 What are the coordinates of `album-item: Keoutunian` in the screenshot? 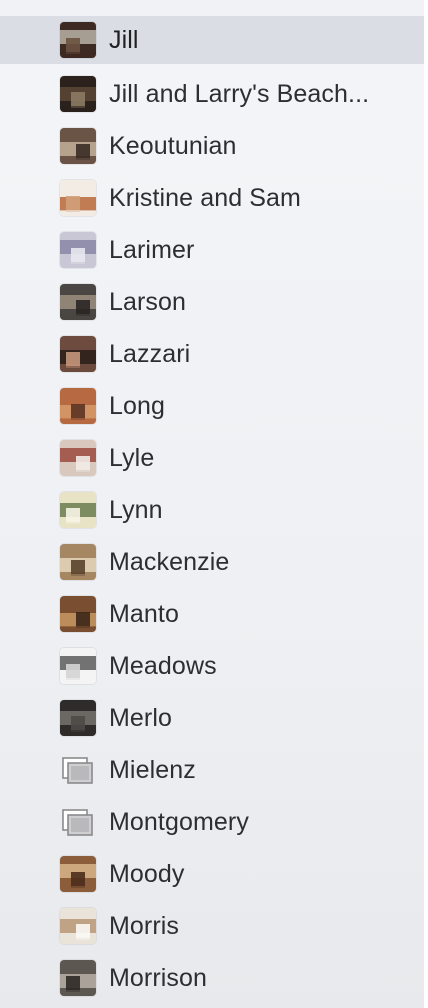 It's located at (212, 146).